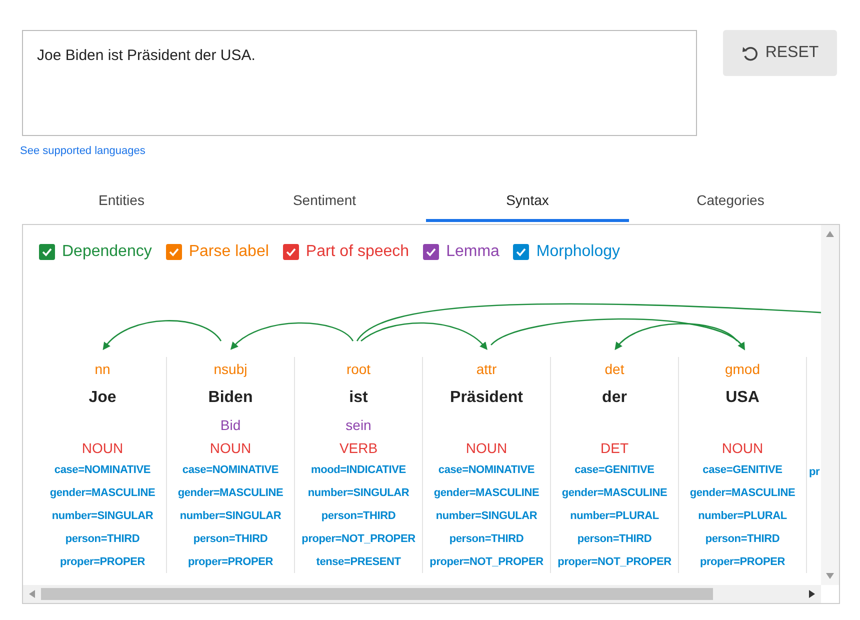  Describe the element at coordinates (231, 368) in the screenshot. I see `parse-label: nsubj` at that location.